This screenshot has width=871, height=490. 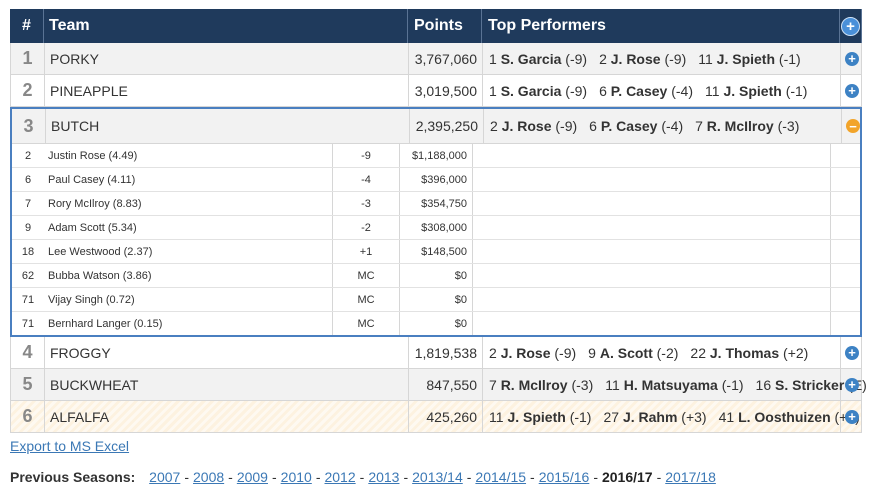 I want to click on season-link: 2009, so click(x=252, y=477).